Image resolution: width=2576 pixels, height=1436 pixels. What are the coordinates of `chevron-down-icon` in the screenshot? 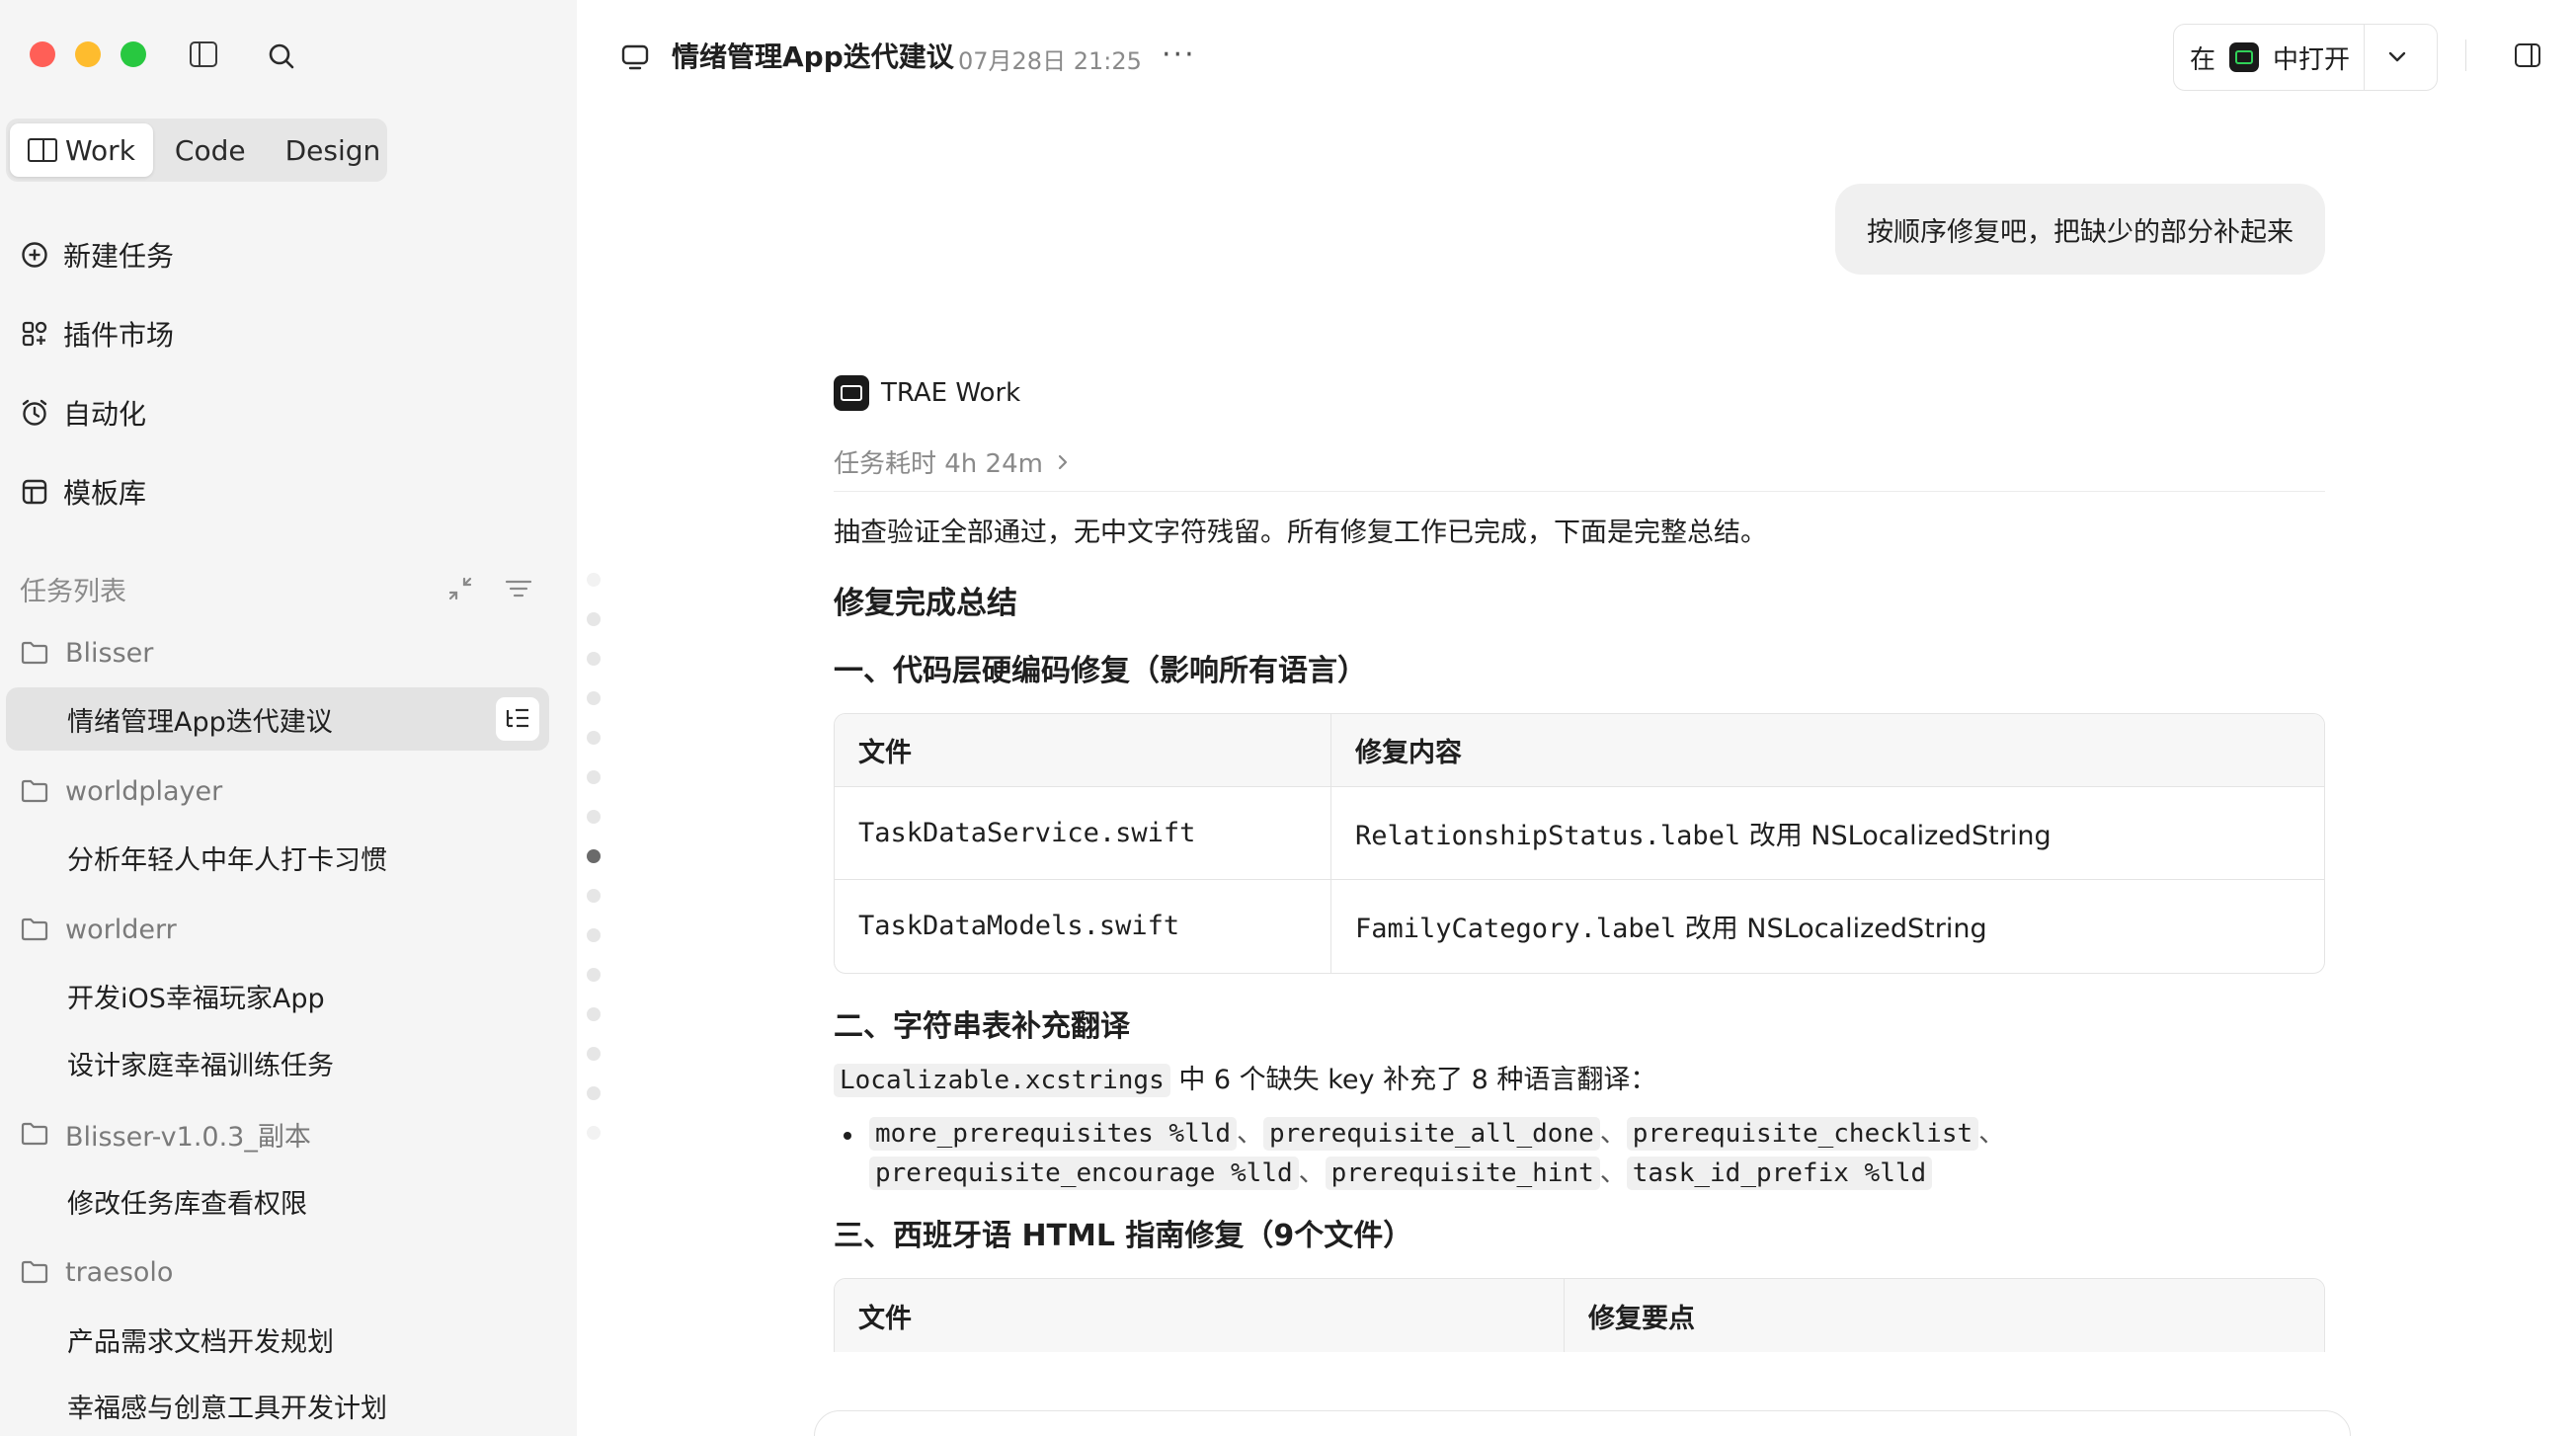 It's located at (2397, 56).